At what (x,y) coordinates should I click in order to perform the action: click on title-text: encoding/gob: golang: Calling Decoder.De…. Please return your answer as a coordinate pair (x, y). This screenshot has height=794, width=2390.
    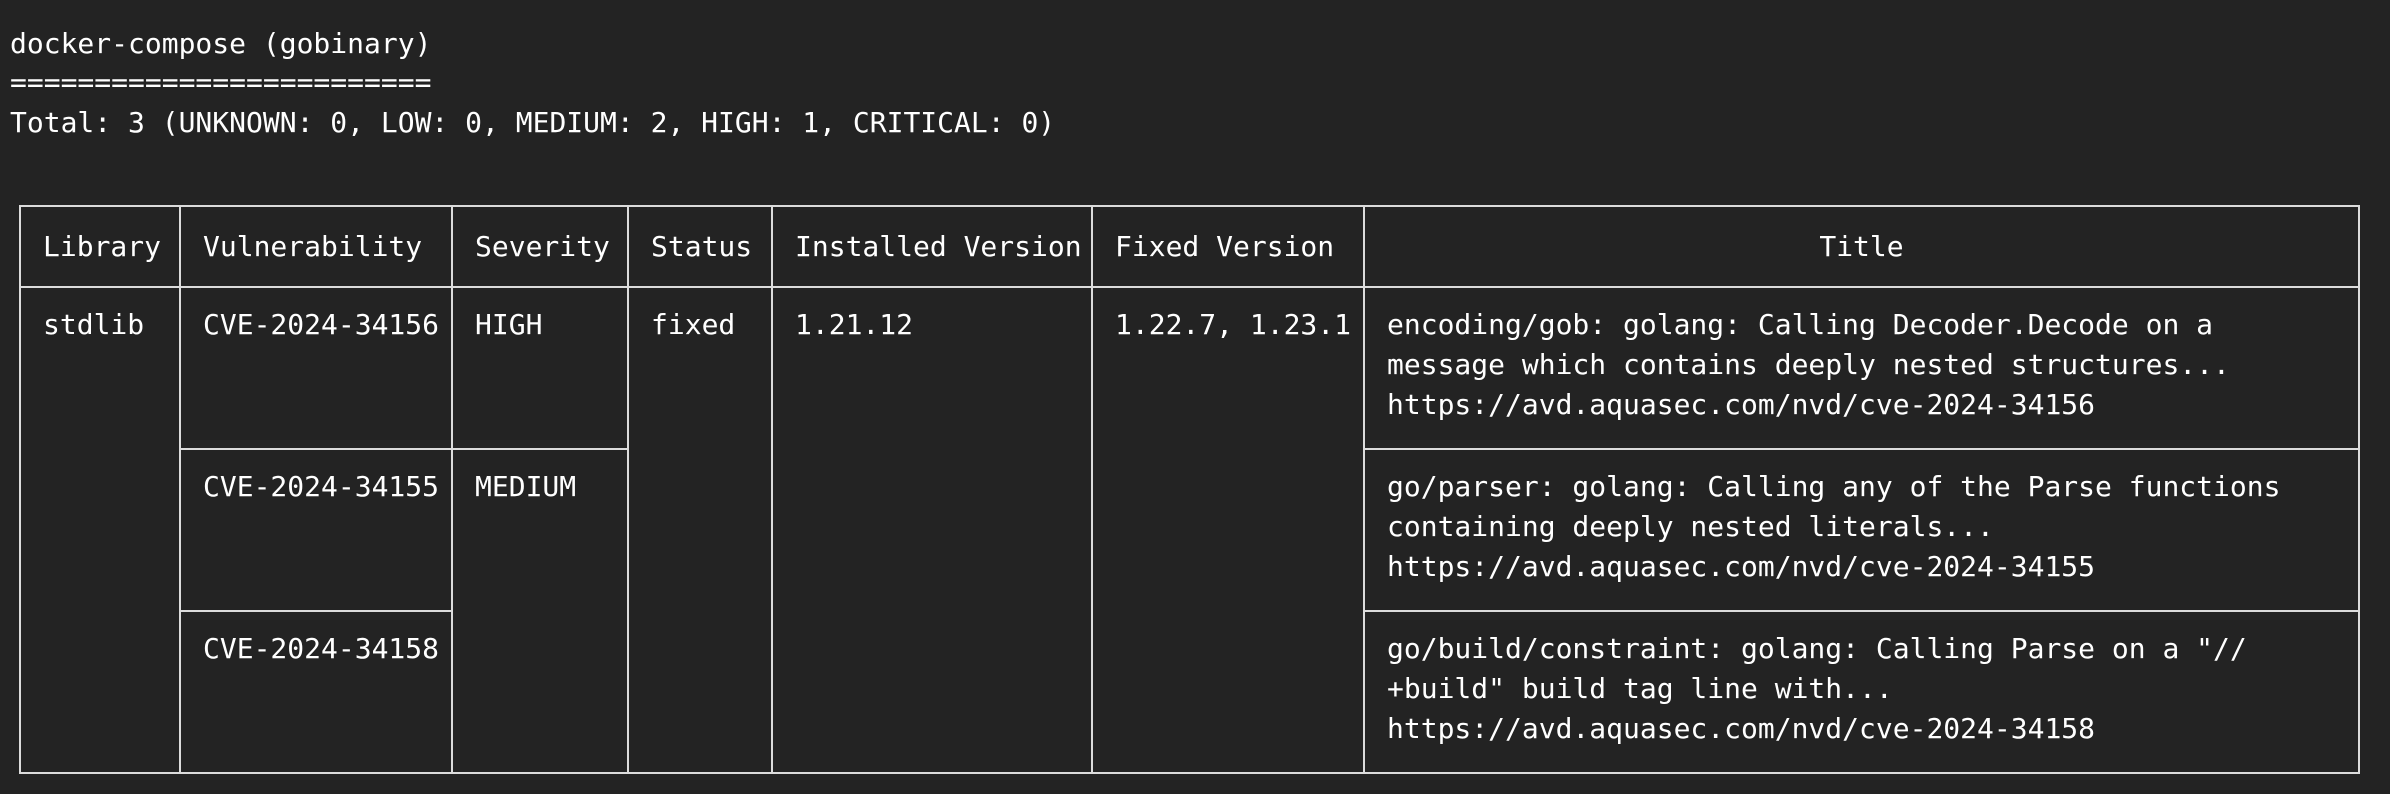
    Looking at the image, I should click on (1808, 344).